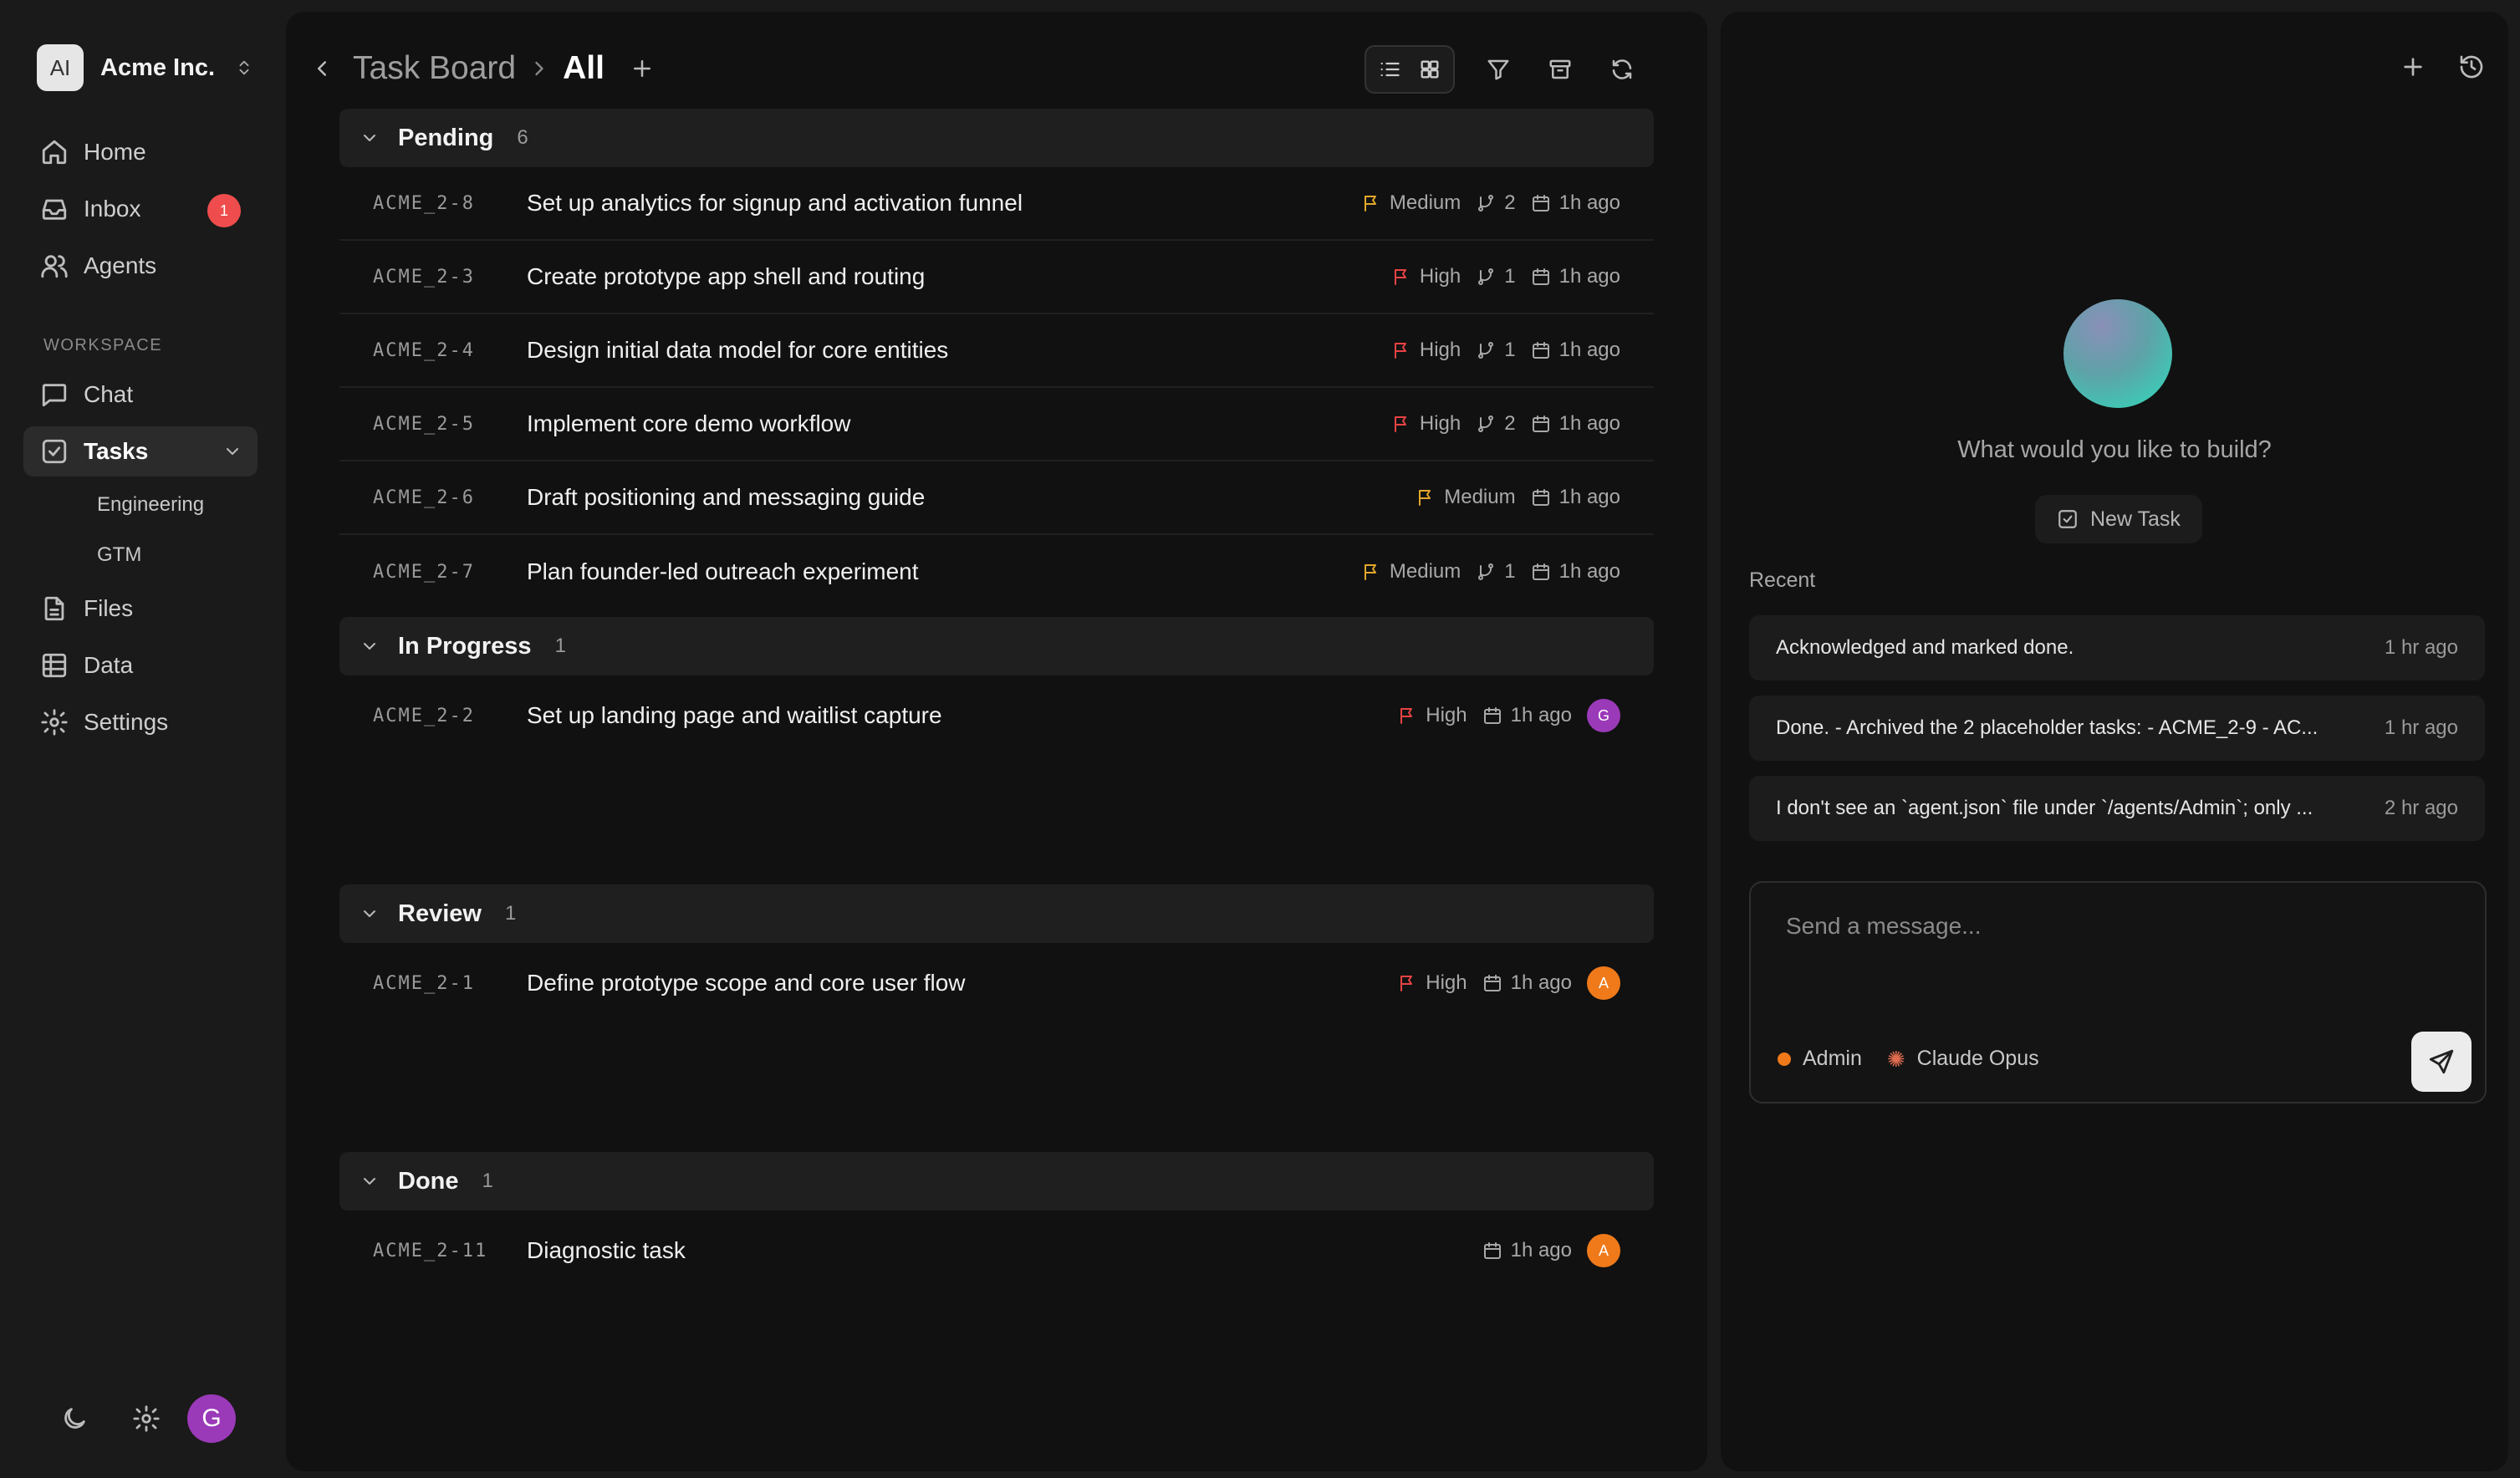 This screenshot has height=1478, width=2520. Describe the element at coordinates (1895, 1059) in the screenshot. I see `sparkle-icon: ✺` at that location.